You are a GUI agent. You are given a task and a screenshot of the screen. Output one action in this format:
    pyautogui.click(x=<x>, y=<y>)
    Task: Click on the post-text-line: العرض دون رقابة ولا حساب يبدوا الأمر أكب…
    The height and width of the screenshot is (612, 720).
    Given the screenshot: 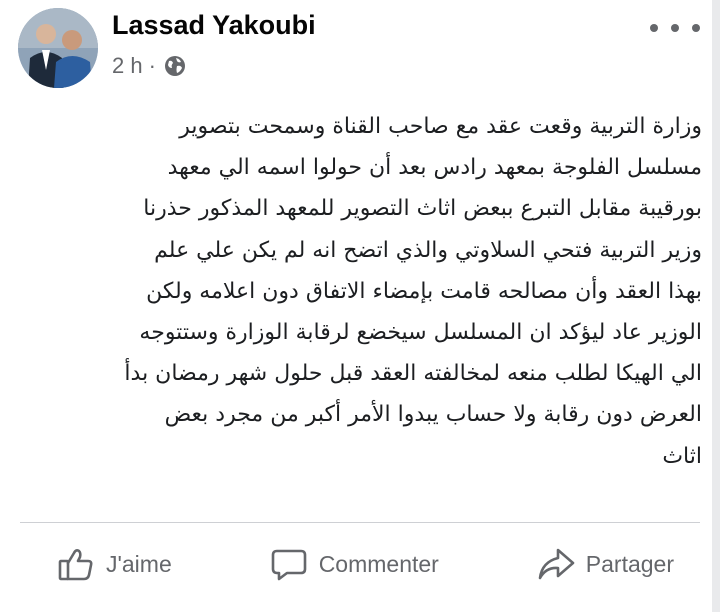 What is the action you would take?
    pyautogui.click(x=433, y=415)
    